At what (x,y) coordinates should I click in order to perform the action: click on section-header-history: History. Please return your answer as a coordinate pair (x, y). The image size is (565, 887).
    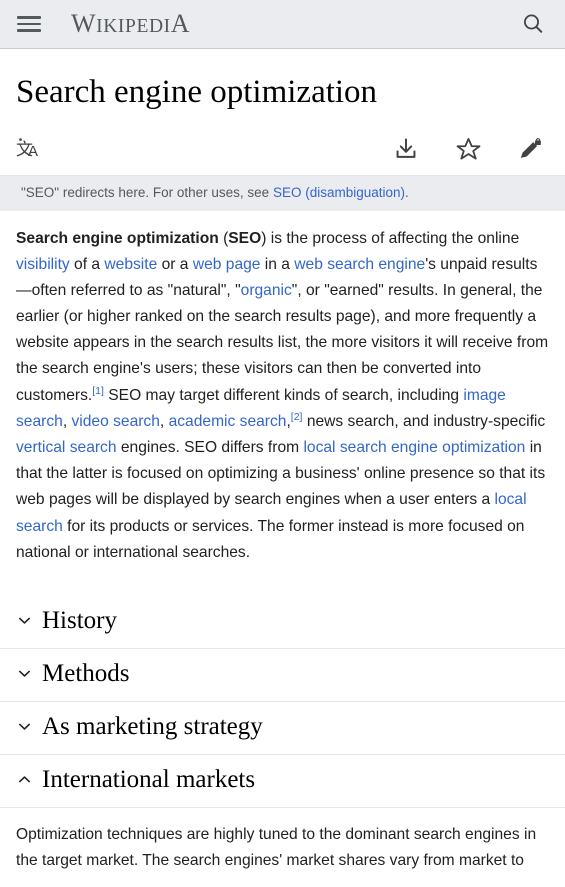
    Looking at the image, I should click on (282, 622).